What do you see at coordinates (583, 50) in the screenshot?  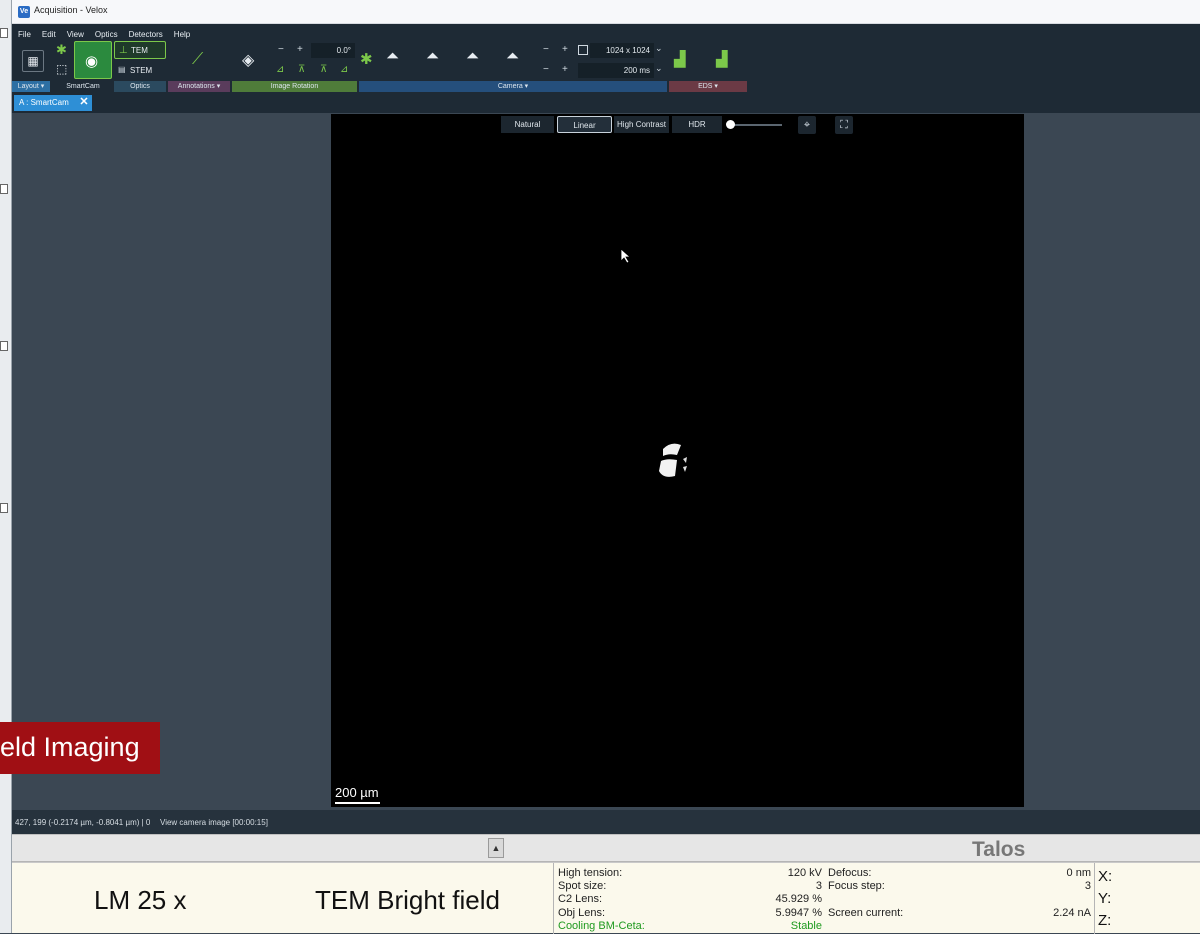 I see `square-checkbox` at bounding box center [583, 50].